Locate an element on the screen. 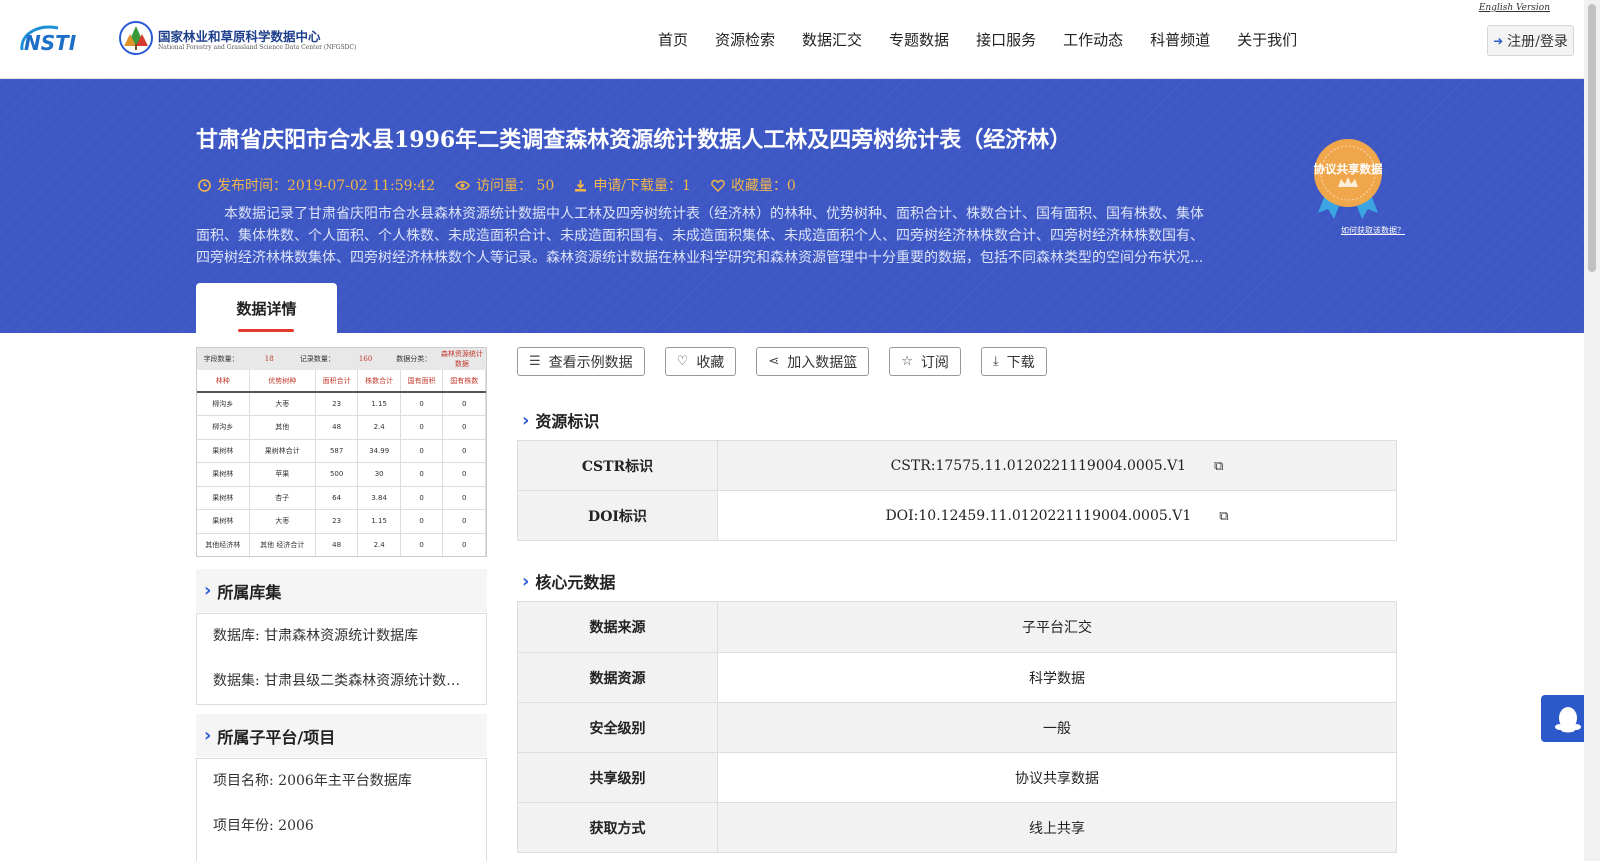 The width and height of the screenshot is (1600, 861). sign-in-icon: ➜ is located at coordinates (1498, 40).